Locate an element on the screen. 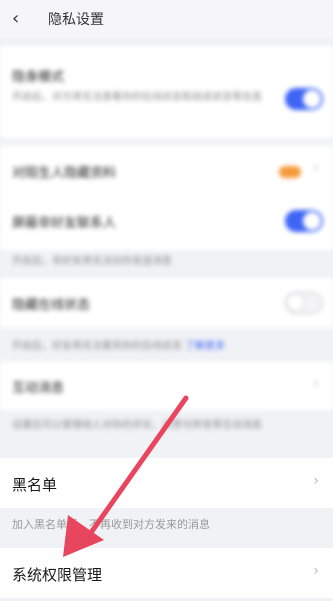 This screenshot has height=601, width=333. back-icon: ‹ is located at coordinates (15, 18).